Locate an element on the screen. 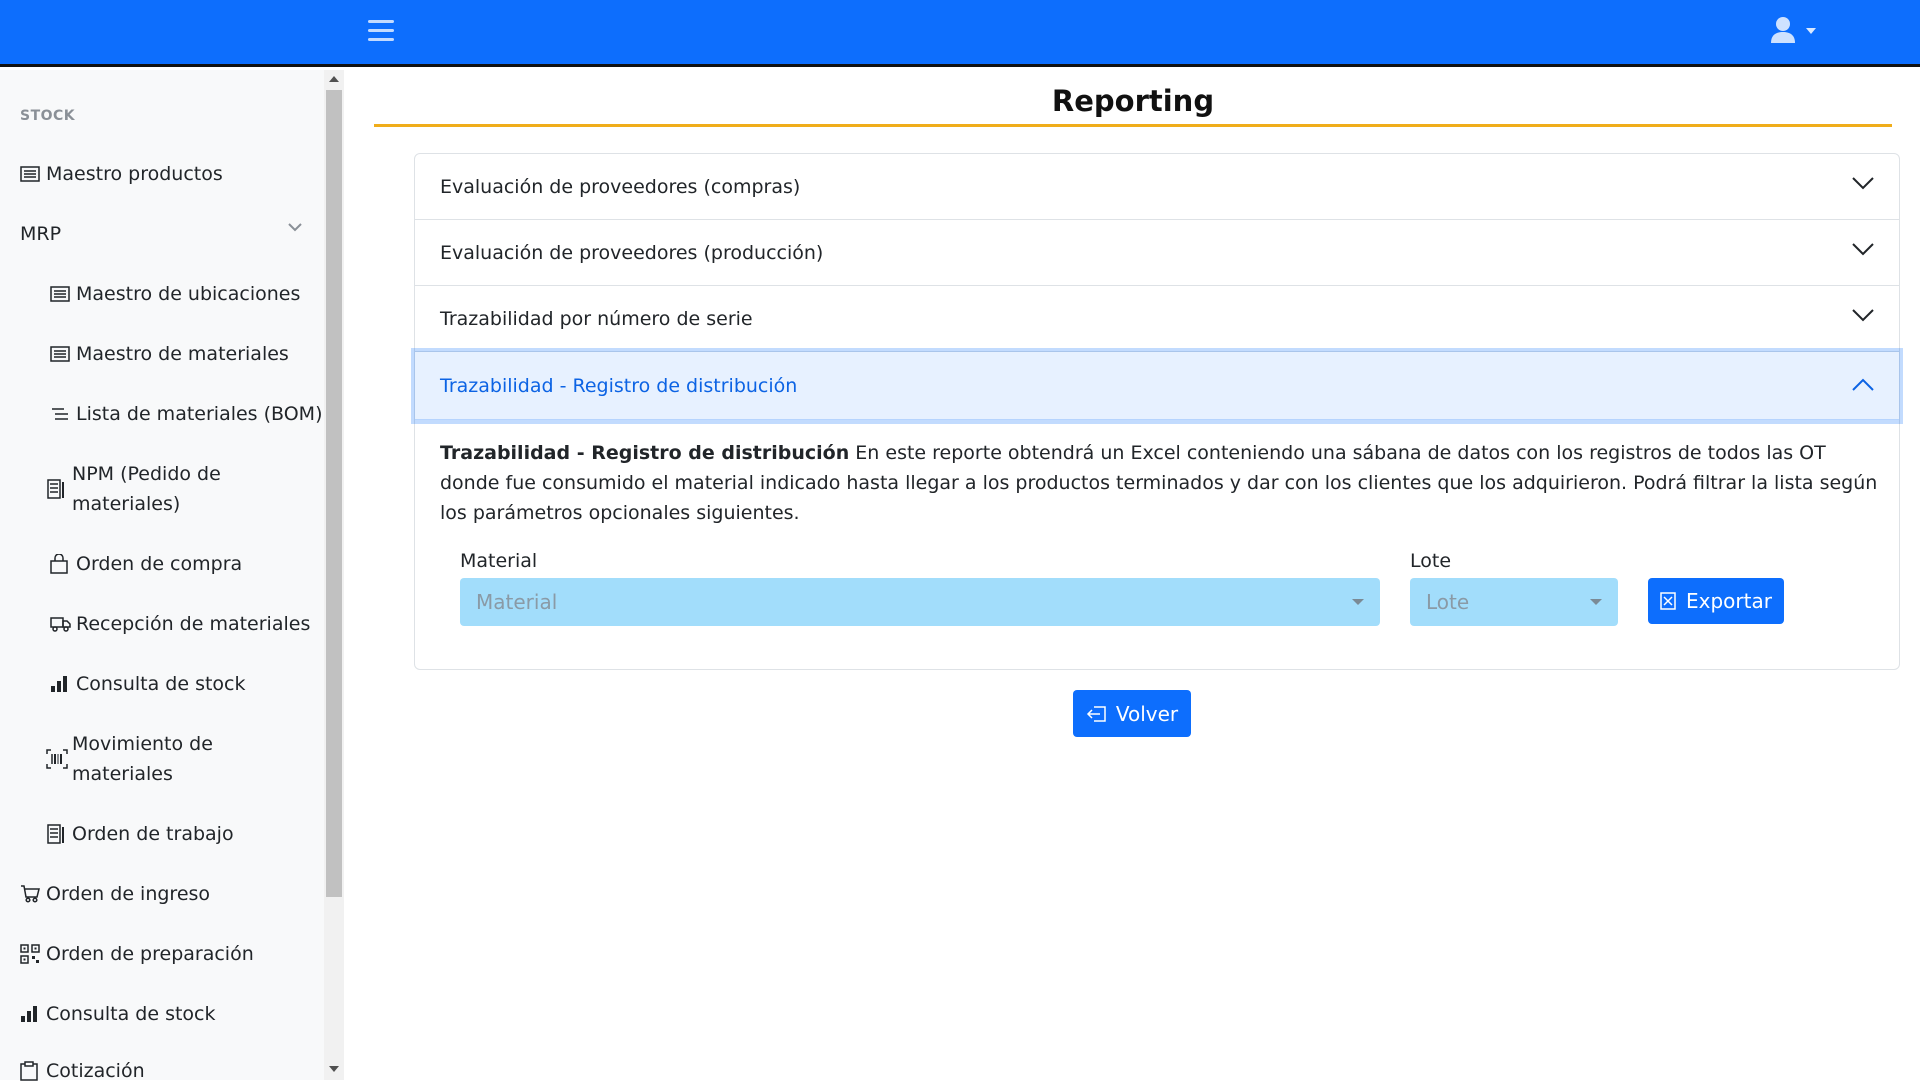 Image resolution: width=1920 pixels, height=1086 pixels. lote-label: Lote is located at coordinates (1431, 561).